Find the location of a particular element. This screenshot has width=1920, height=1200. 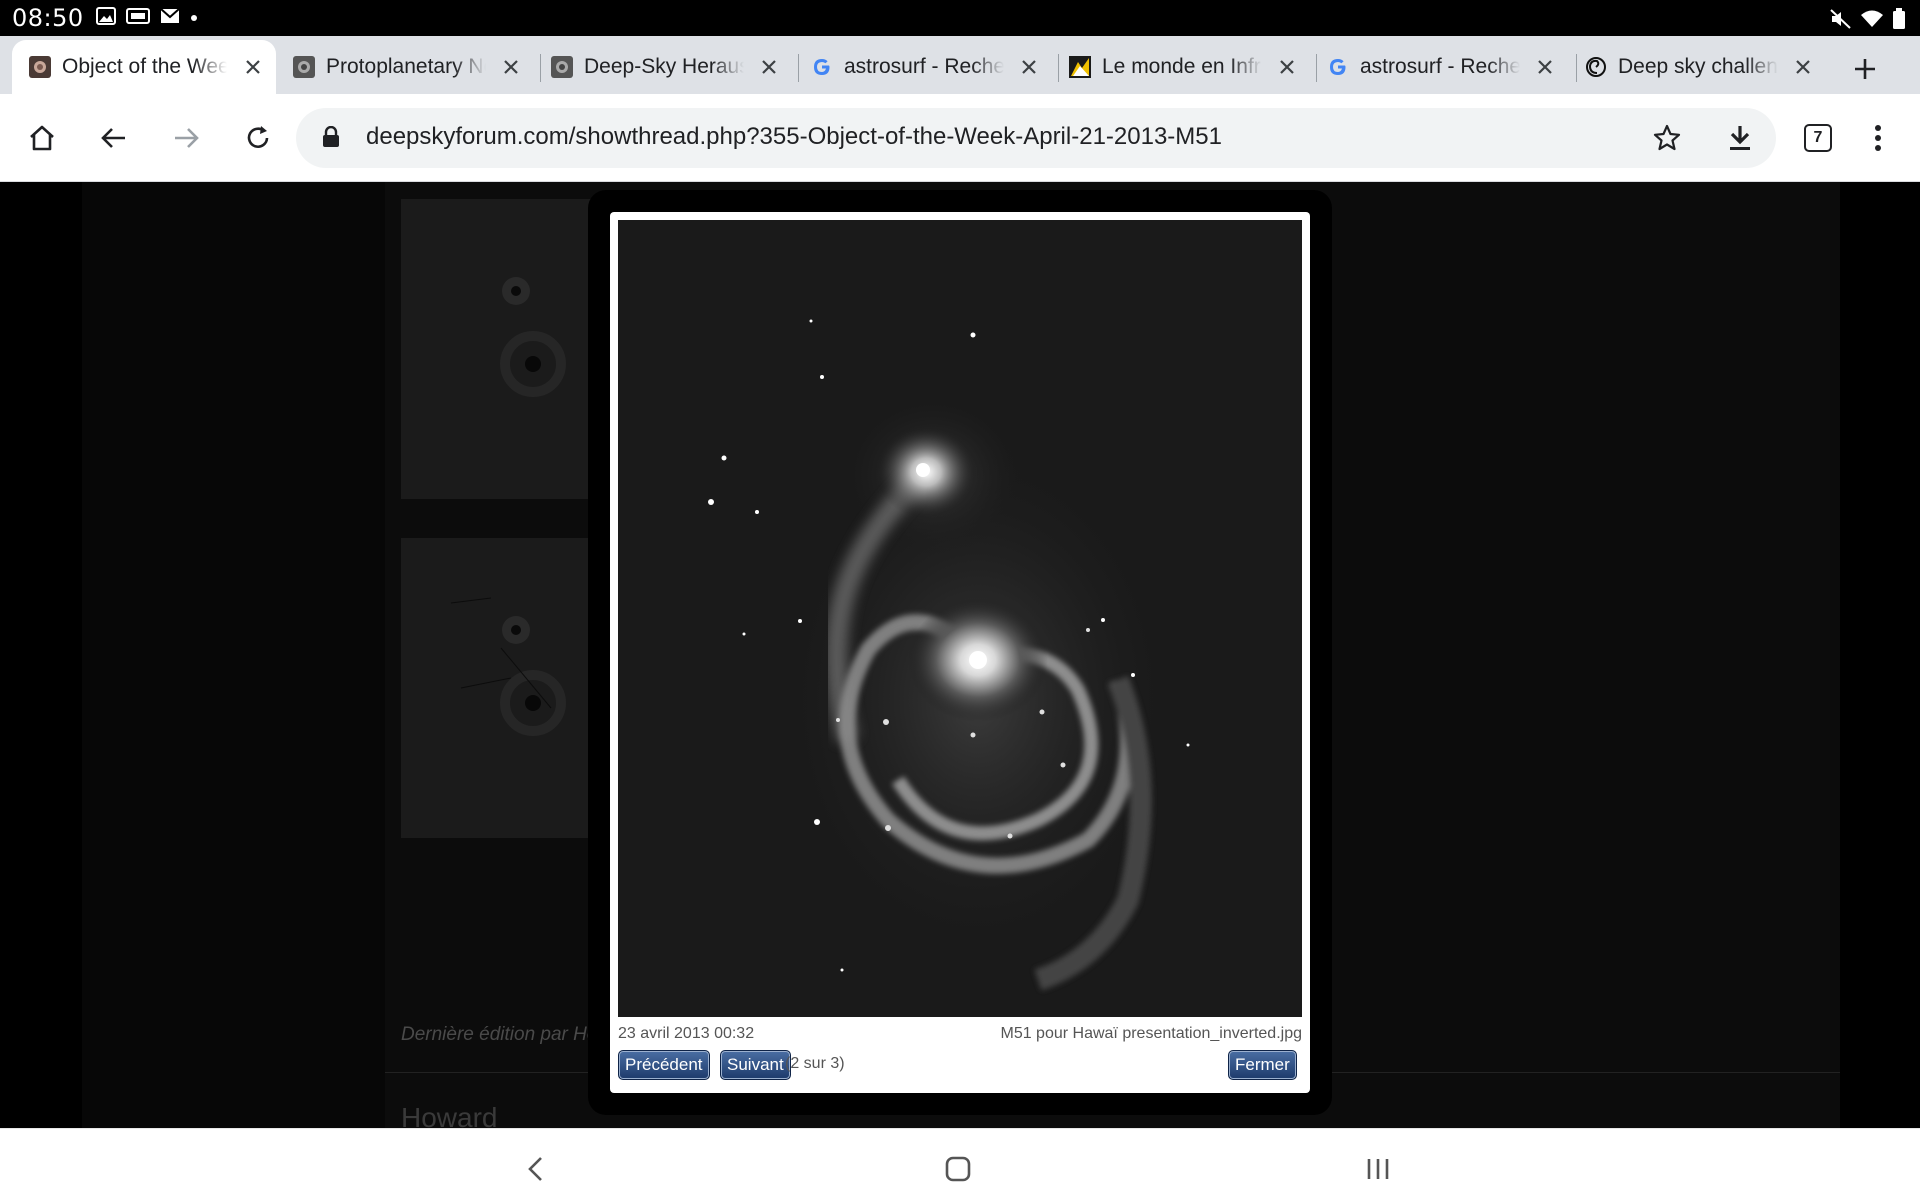

tab-astrosurf-2: astrosurf - Recherche is located at coordinates (1439, 67).